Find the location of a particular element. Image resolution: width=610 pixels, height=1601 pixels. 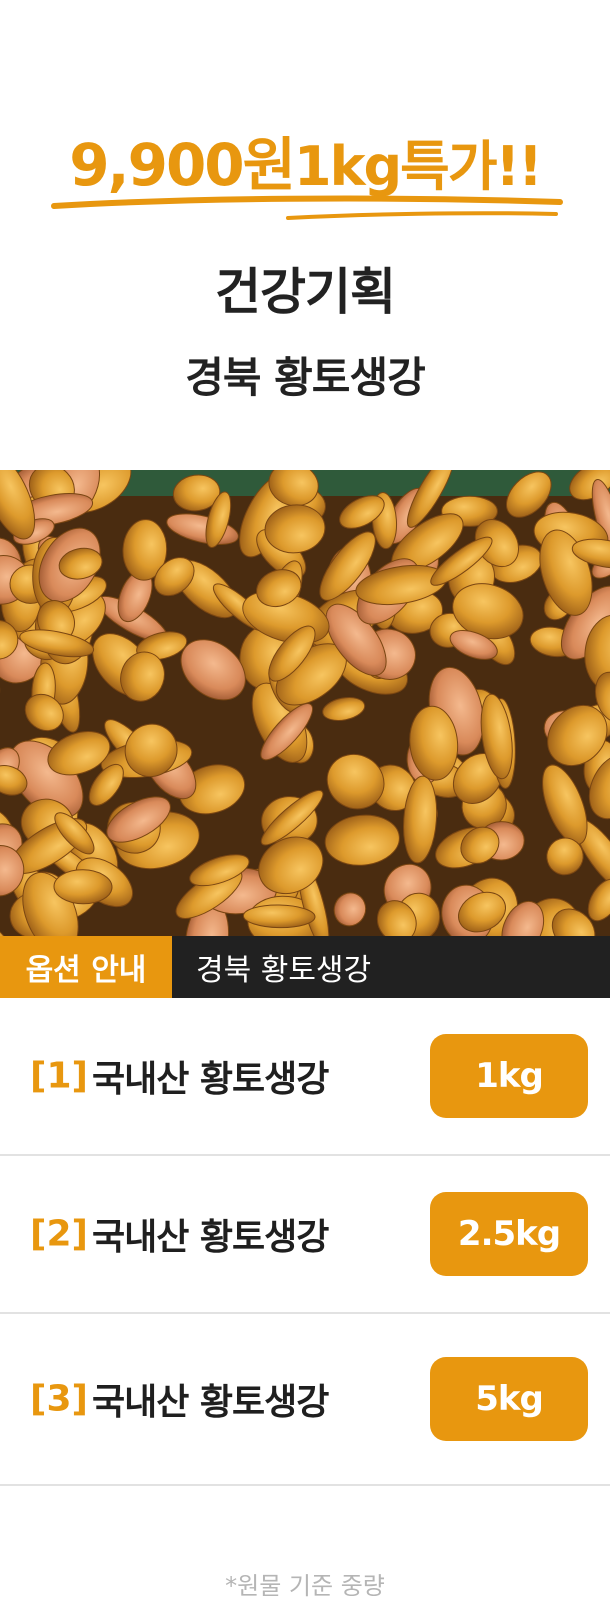

brush-underline is located at coordinates (307, 207).